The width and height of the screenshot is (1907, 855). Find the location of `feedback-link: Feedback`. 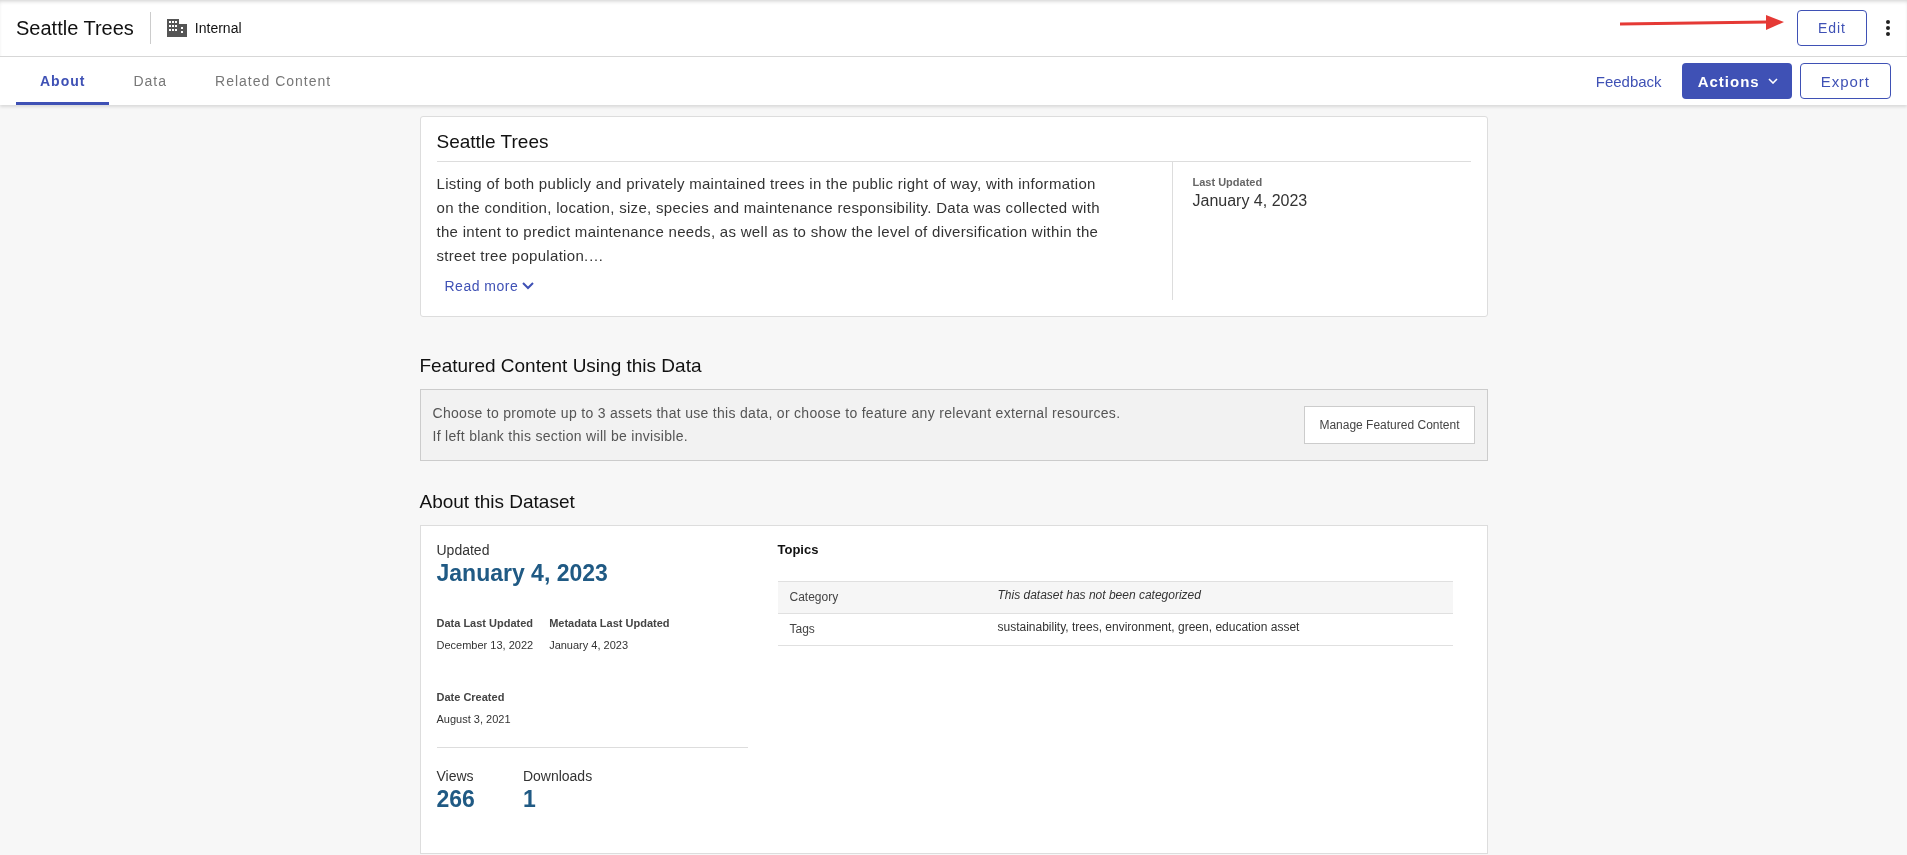

feedback-link: Feedback is located at coordinates (1628, 81).